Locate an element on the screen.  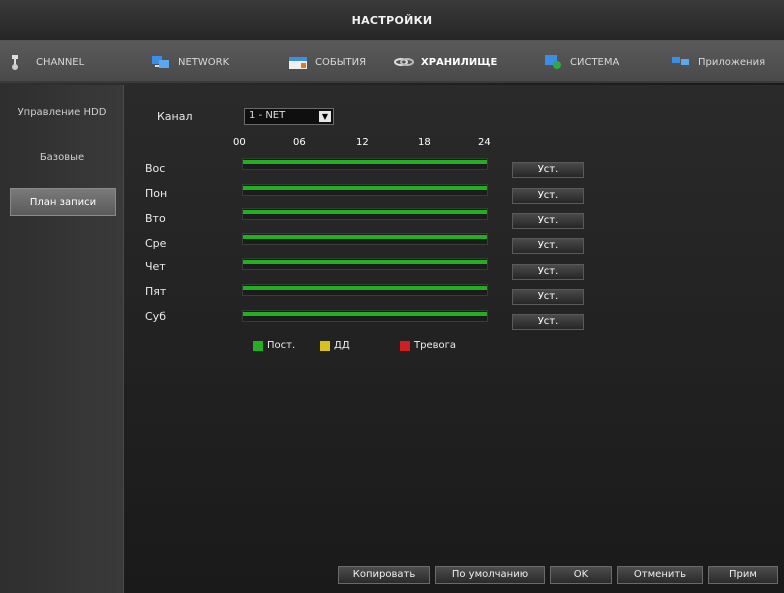
timeline-tick: 06 is located at coordinates (299, 142).